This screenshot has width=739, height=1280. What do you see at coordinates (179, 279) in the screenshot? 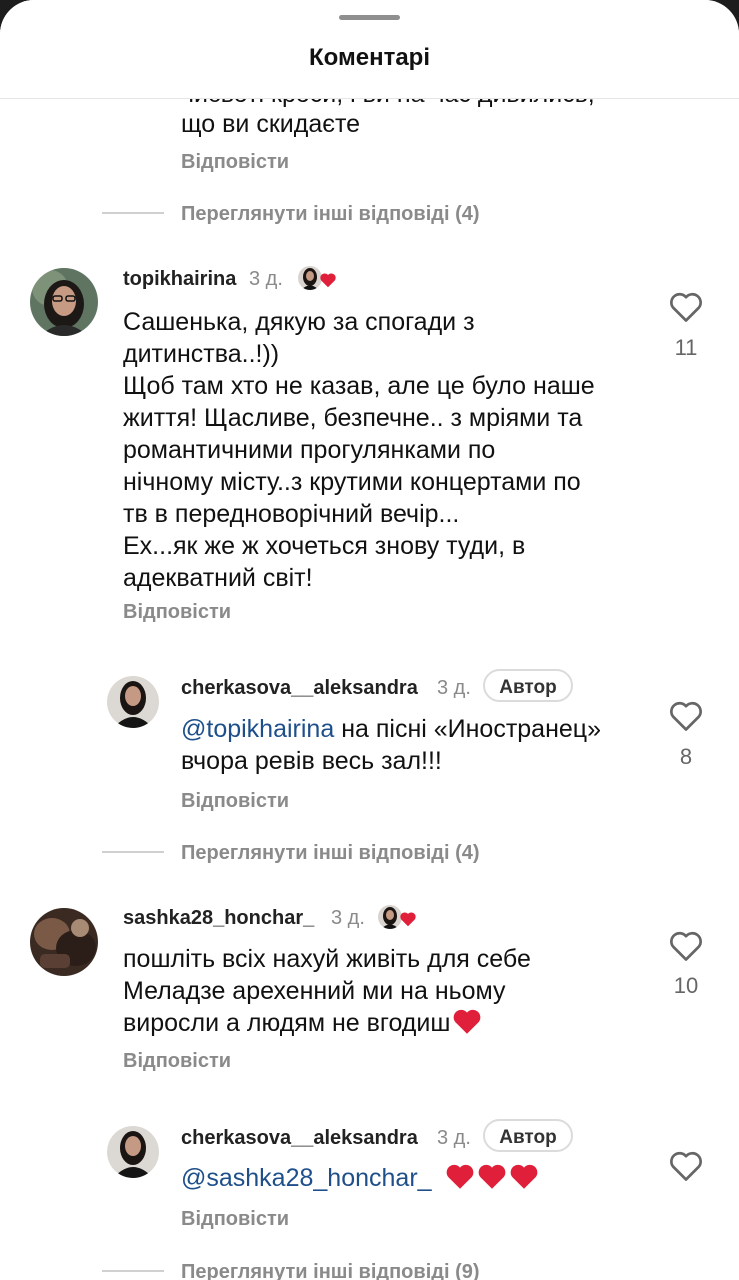
I see `comment-username: topikhairina` at bounding box center [179, 279].